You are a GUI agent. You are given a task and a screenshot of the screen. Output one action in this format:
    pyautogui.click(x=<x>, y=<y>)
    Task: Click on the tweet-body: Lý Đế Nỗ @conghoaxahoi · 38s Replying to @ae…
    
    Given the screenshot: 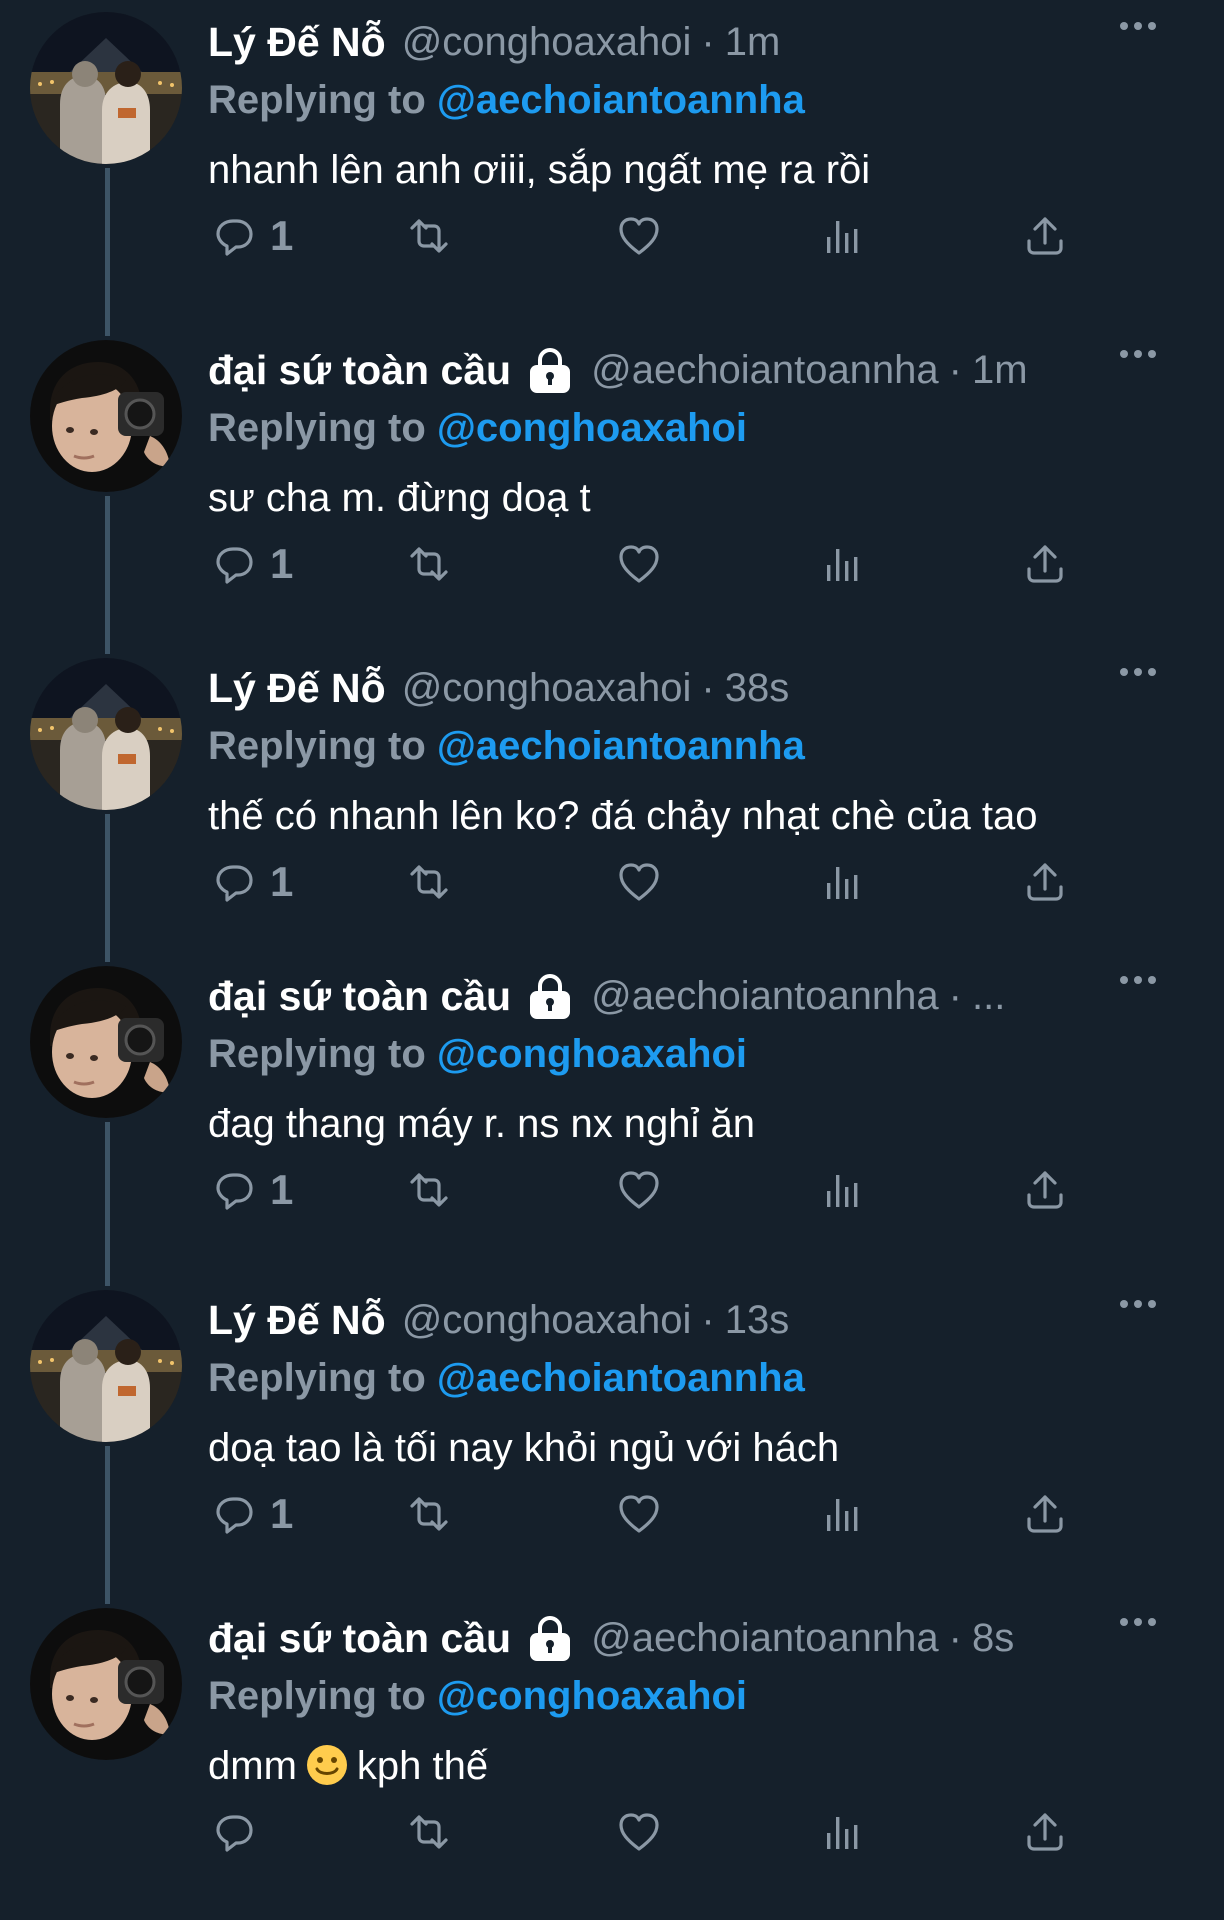 What is the action you would take?
    pyautogui.click(x=708, y=752)
    